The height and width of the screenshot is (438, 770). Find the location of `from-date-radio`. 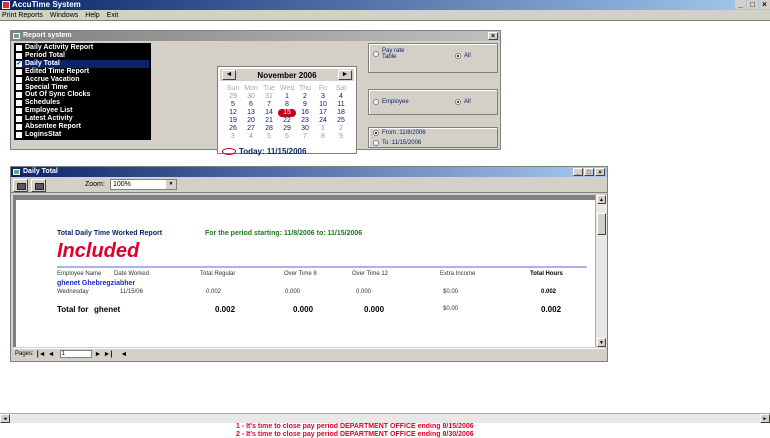

from-date-radio is located at coordinates (376, 133).